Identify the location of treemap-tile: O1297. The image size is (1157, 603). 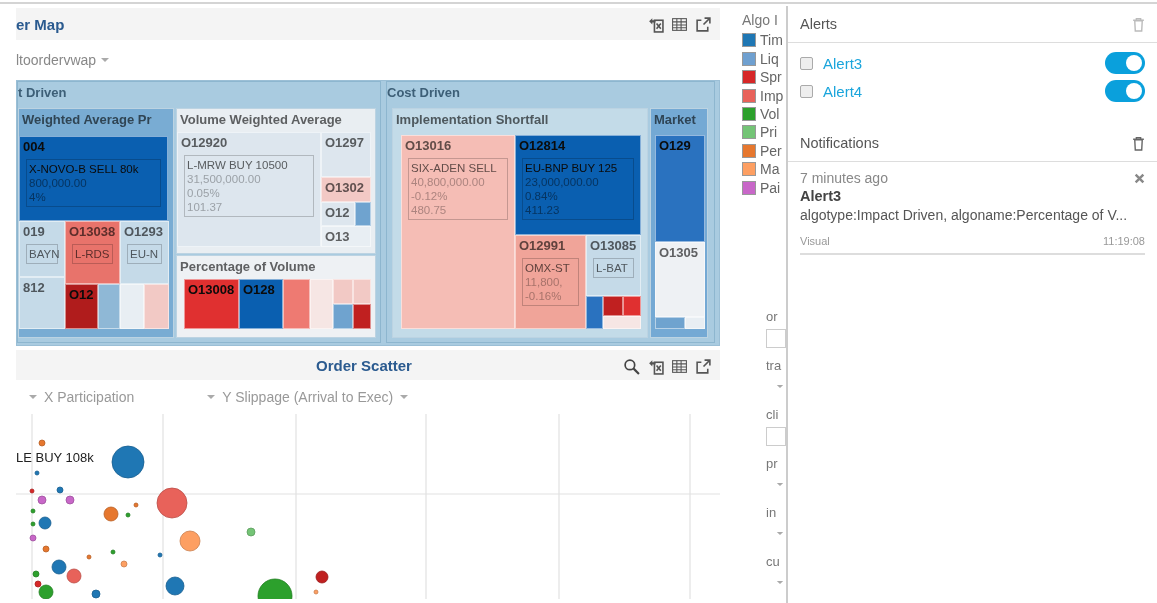
(346, 154).